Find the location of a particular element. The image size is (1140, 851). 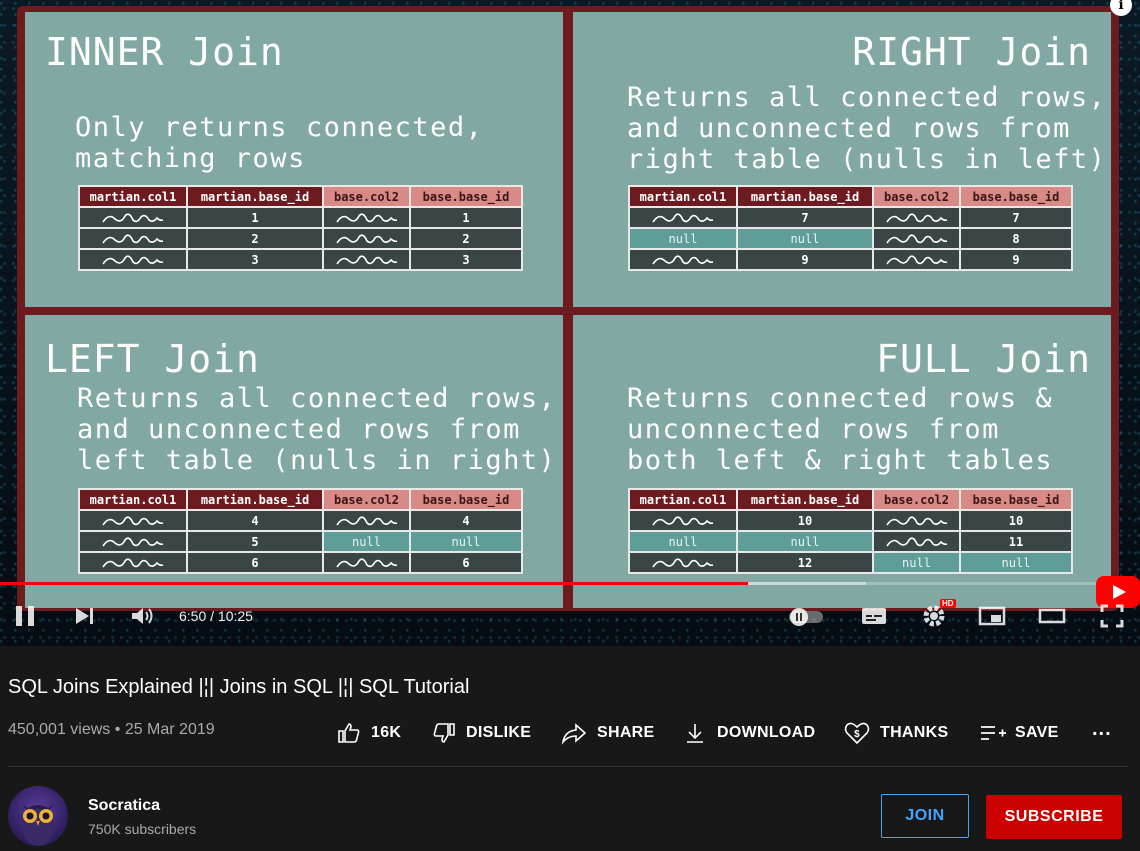

share-icon is located at coordinates (574, 734).